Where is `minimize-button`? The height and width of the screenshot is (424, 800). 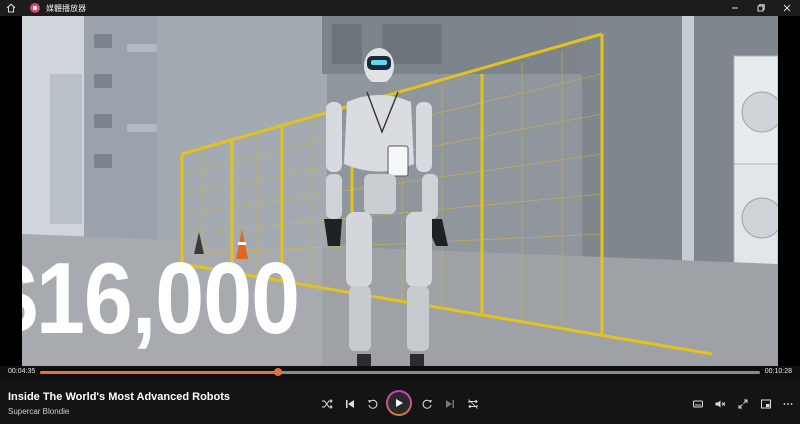 minimize-button is located at coordinates (735, 8).